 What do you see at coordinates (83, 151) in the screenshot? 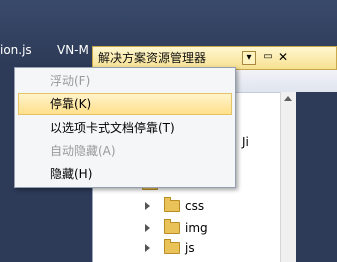
I see `menu-item-auto-hide-label: 自动隐藏(A)` at bounding box center [83, 151].